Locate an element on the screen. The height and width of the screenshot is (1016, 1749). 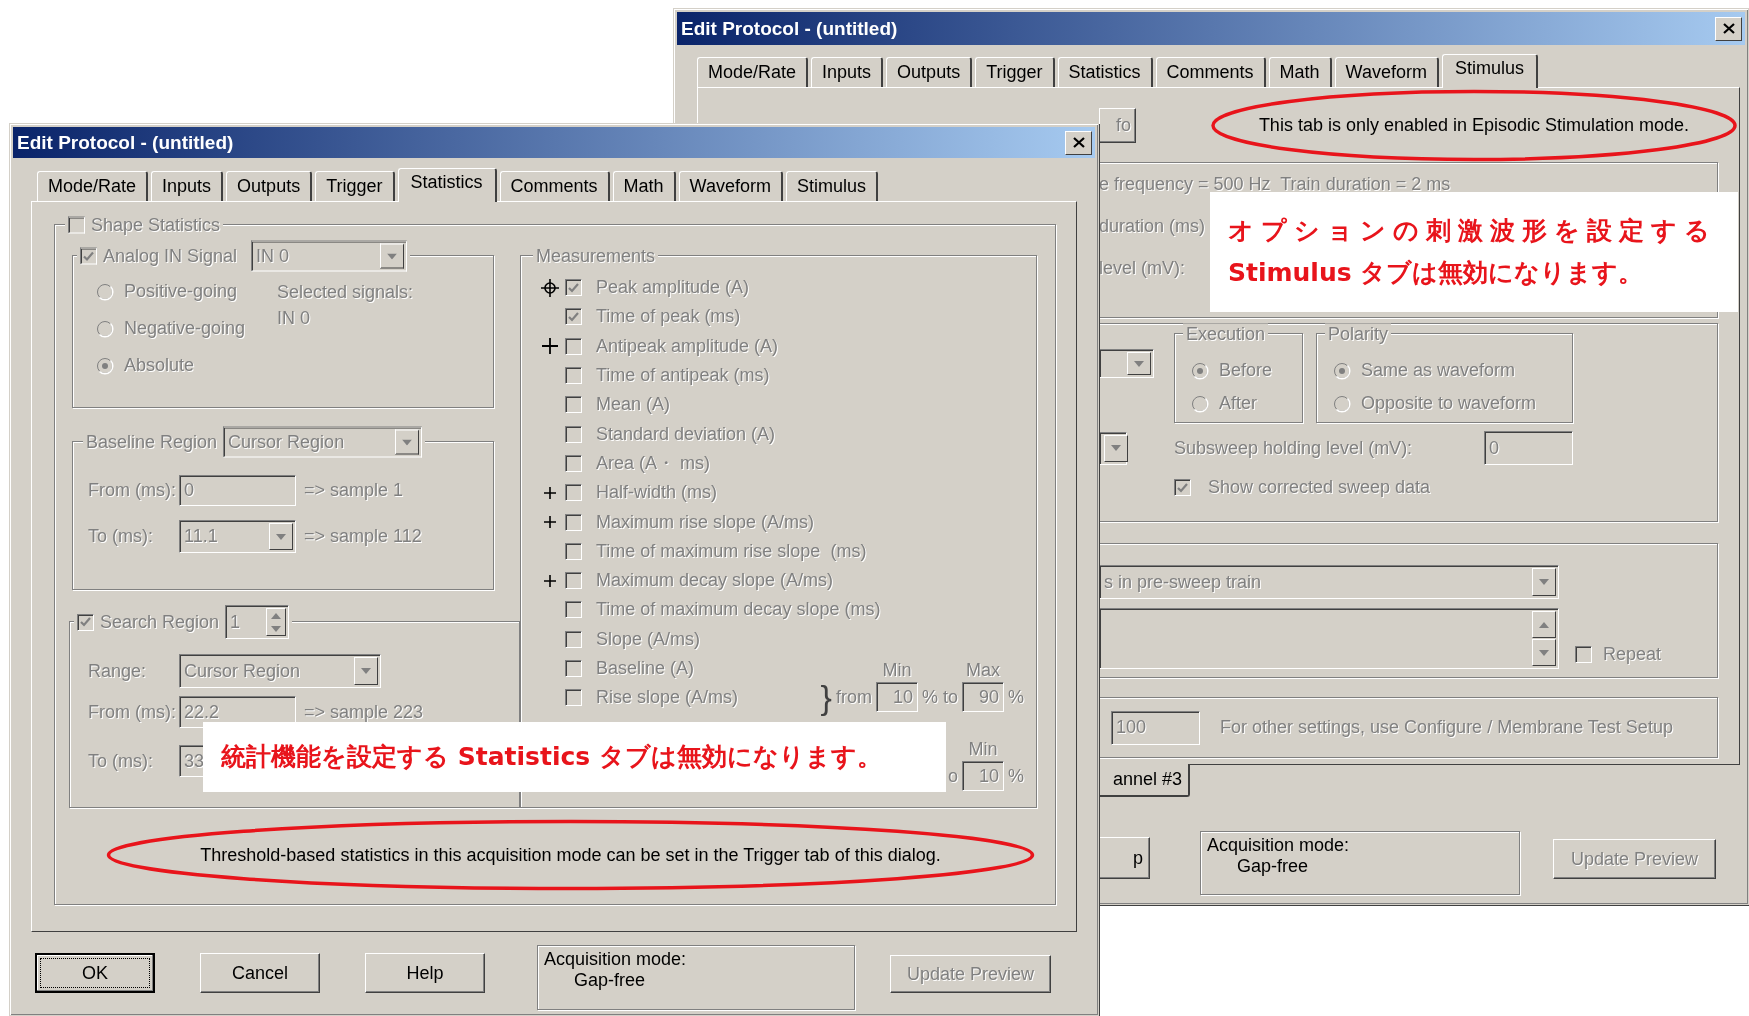
annotation-text: オプションの刺激波形を設定する is located at coordinates (1473, 231).